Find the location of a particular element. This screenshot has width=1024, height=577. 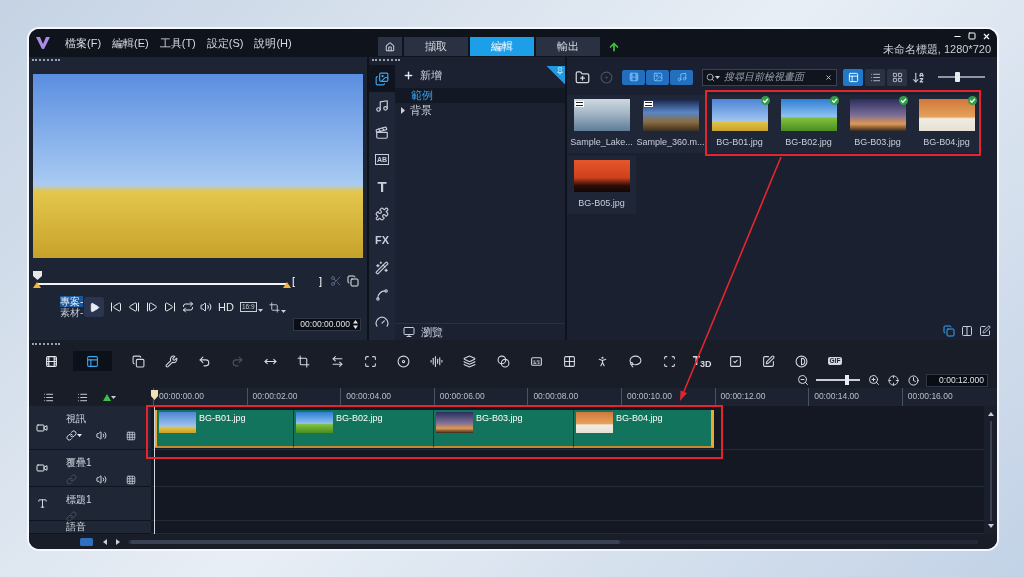

mark-out-button: ] is located at coordinates (321, 281).